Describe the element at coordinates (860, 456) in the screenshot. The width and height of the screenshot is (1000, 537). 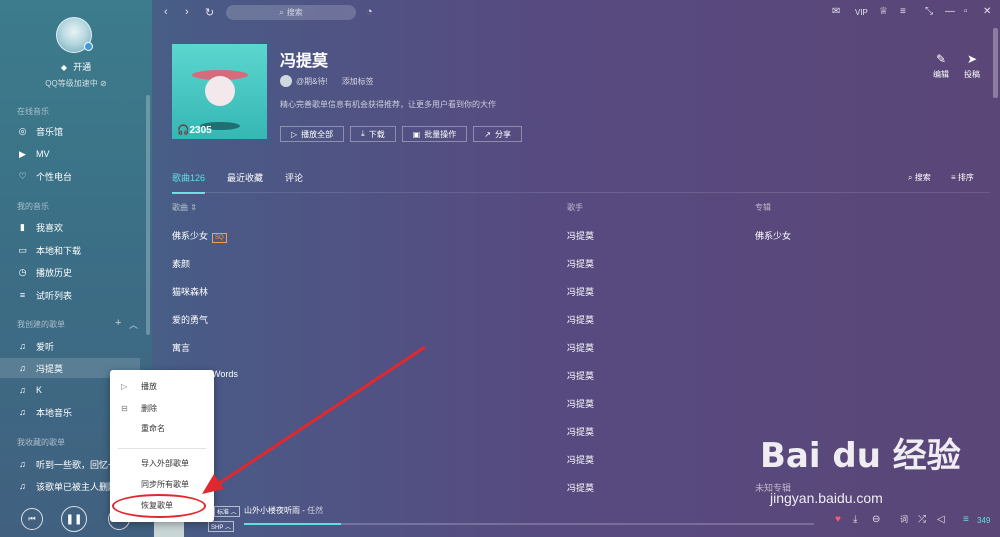
I see `watermark-logo: Bai du 经验` at that location.